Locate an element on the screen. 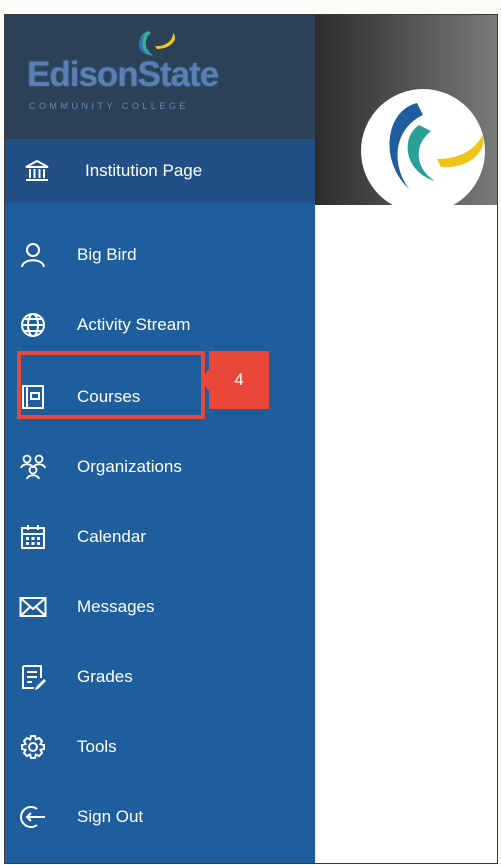 Image resolution: width=501 pixels, height=865 pixels. nav-label-institution-page: Institution Page is located at coordinates (144, 170).